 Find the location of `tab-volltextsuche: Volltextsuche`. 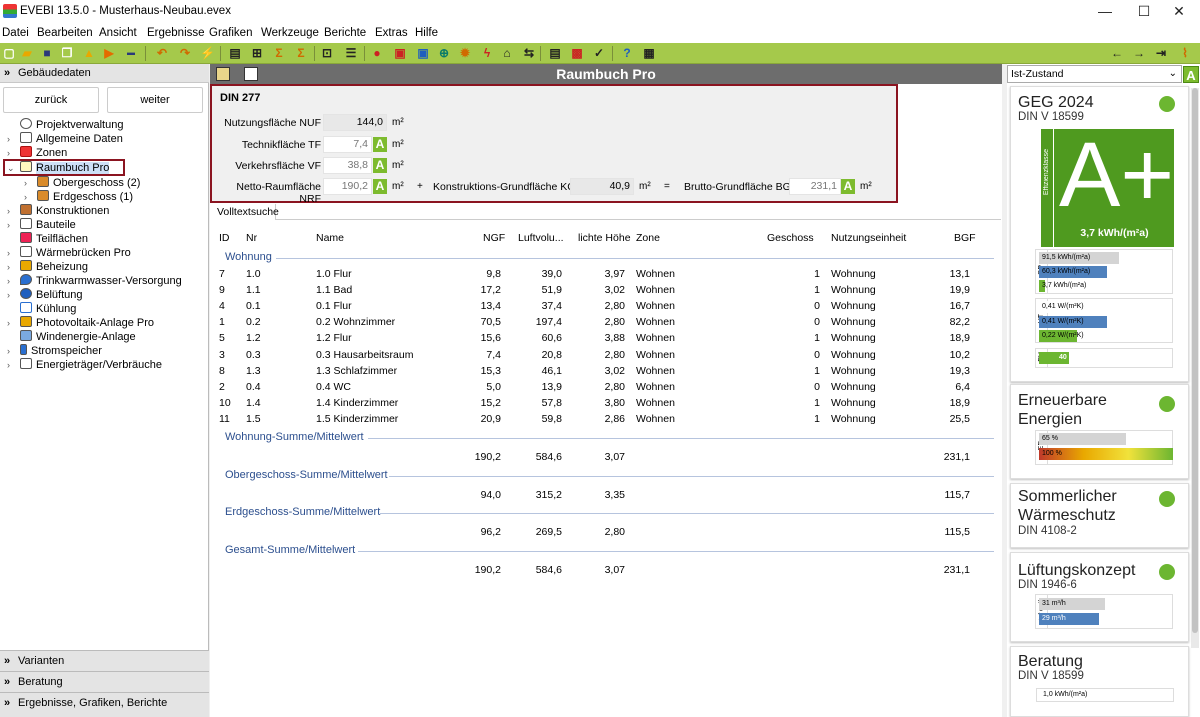

tab-volltextsuche: Volltextsuche is located at coordinates (246, 212).